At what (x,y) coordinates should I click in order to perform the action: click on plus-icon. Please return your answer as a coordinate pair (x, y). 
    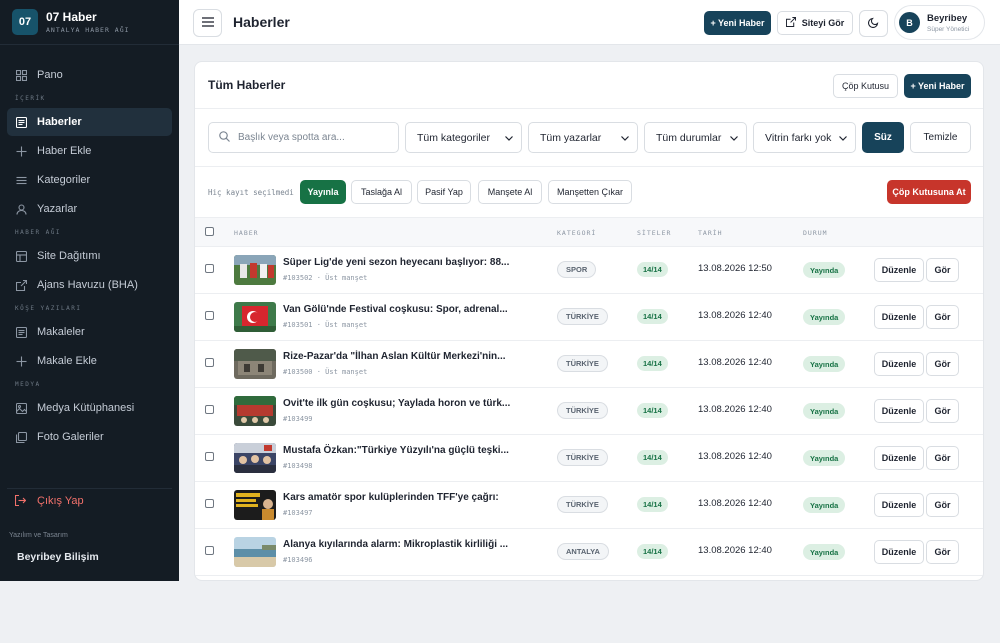
    Looking at the image, I should click on (21, 361).